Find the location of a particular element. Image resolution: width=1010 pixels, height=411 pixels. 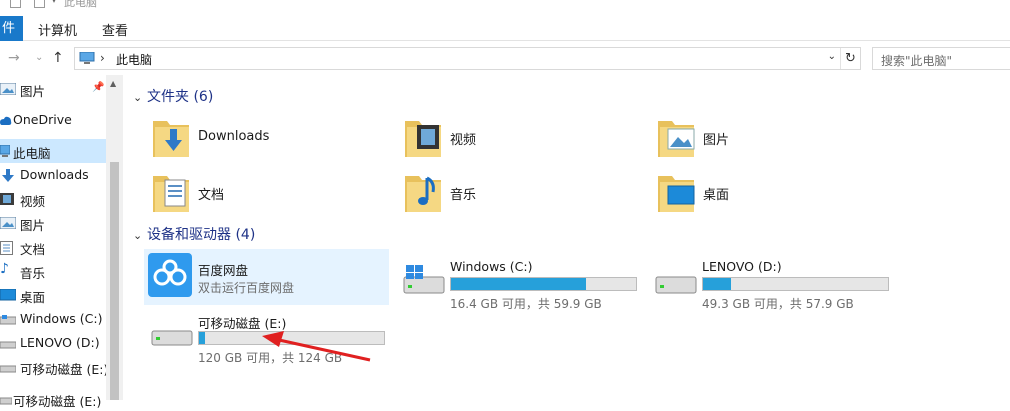

download-icon is located at coordinates (8, 177).